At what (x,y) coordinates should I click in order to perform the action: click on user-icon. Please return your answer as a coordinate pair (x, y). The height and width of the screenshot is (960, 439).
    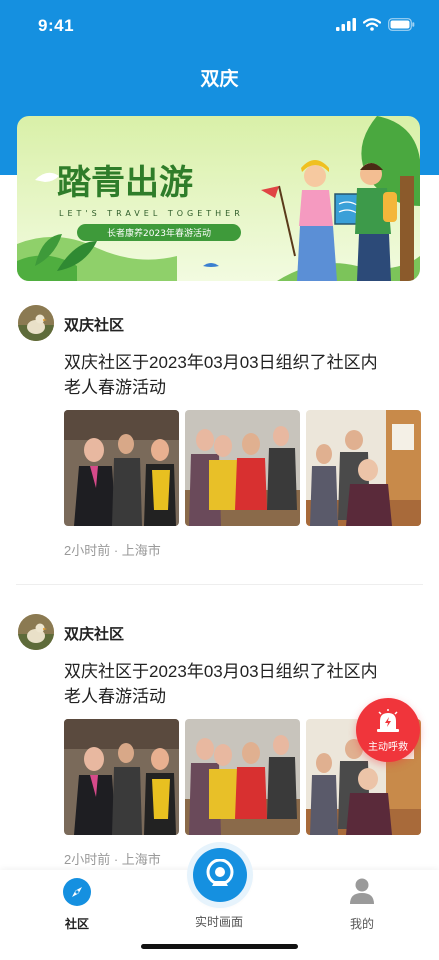
    Looking at the image, I should click on (362, 891).